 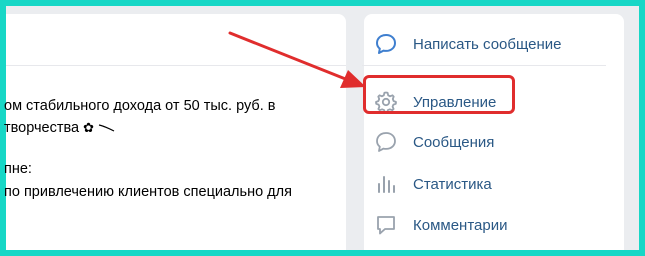 I want to click on flower-icon: ✿, so click(x=89, y=127).